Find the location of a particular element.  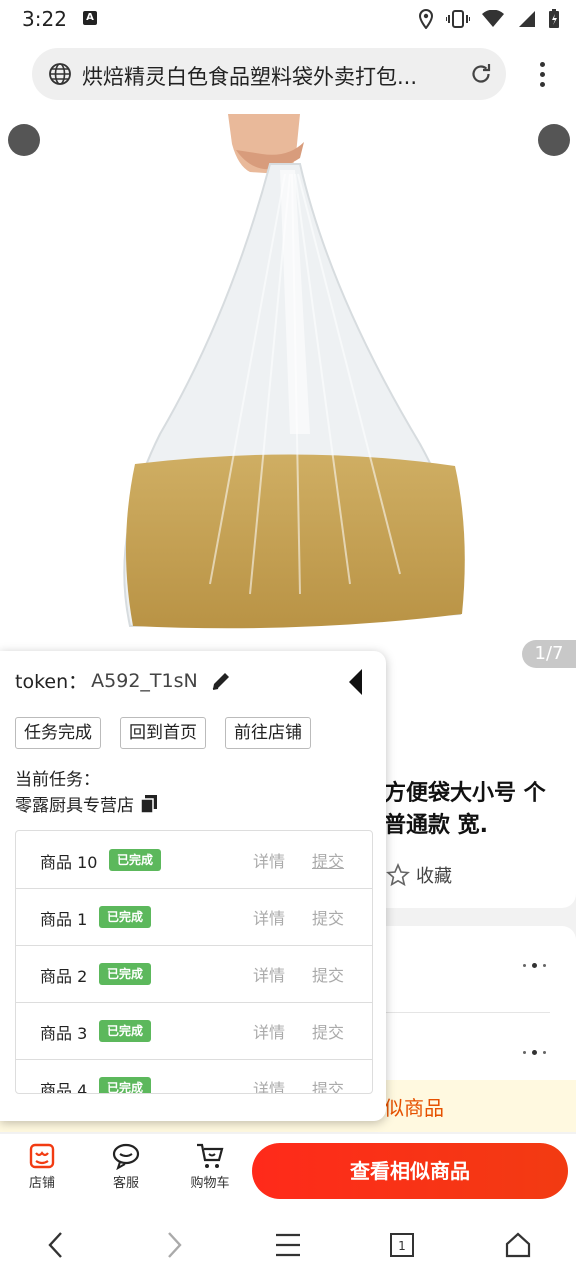

star-icon is located at coordinates (398, 875).